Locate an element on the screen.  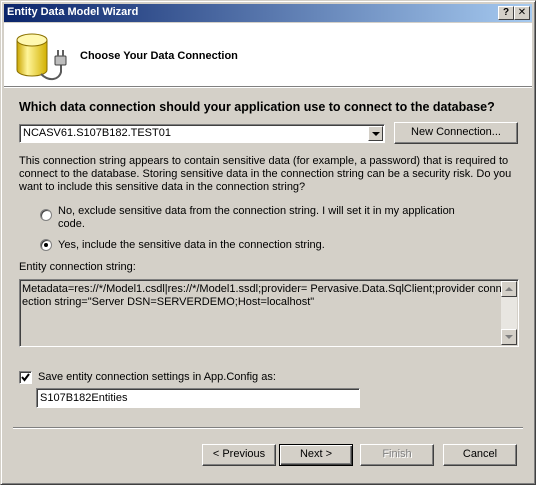
scroll-down-button is located at coordinates (509, 337).